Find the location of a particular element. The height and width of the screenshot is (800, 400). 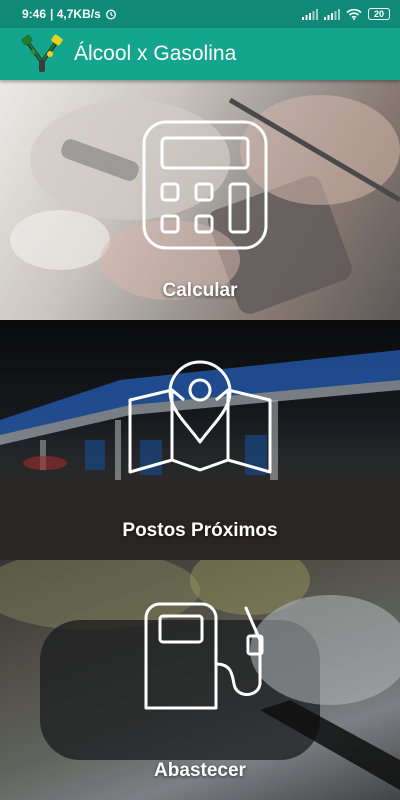

pump-nozzles-logo-icon is located at coordinates (42, 53).